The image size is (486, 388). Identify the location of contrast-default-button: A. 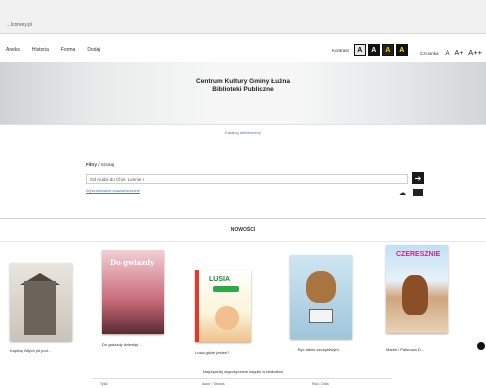
(359, 50).